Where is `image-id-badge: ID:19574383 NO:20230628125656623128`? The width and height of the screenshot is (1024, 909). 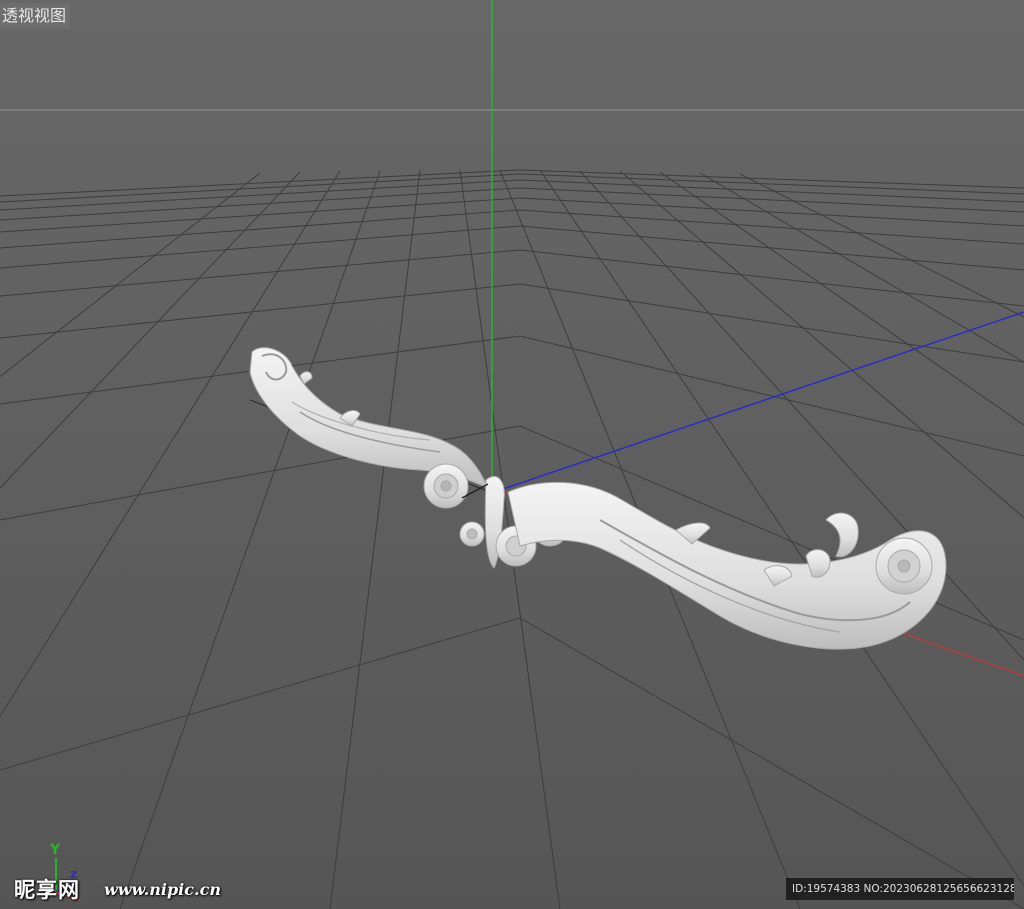
image-id-badge: ID:19574383 NO:20230628125656623128 is located at coordinates (900, 889).